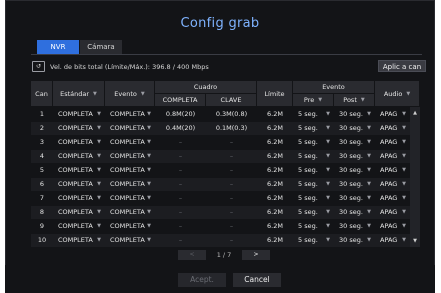 This screenshot has height=293, width=441. What do you see at coordinates (101, 47) in the screenshot?
I see `tab-camera: Cámara` at bounding box center [101, 47].